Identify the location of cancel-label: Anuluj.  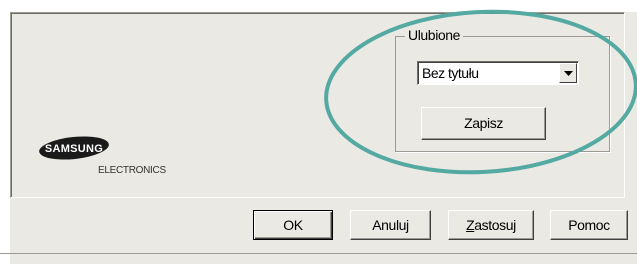
(390, 225).